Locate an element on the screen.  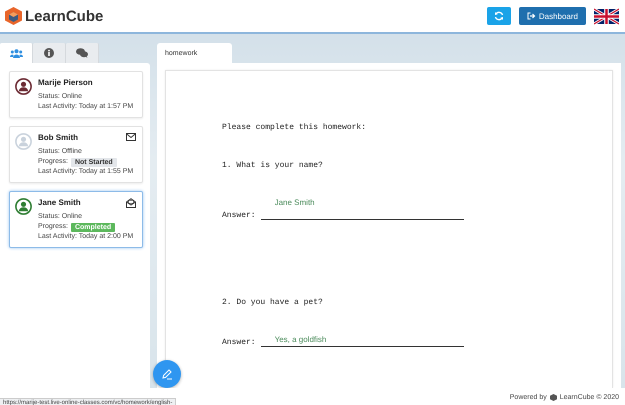
envelope-icon is located at coordinates (131, 137).